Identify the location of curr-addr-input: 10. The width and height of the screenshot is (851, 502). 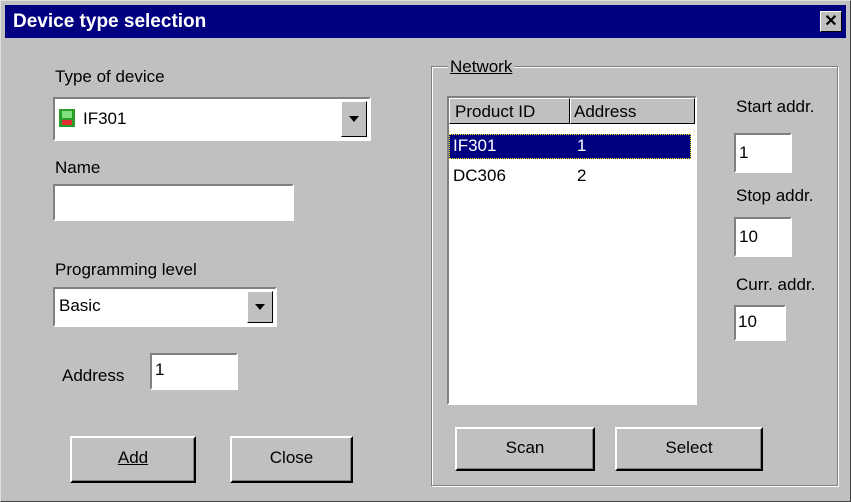
(760, 323).